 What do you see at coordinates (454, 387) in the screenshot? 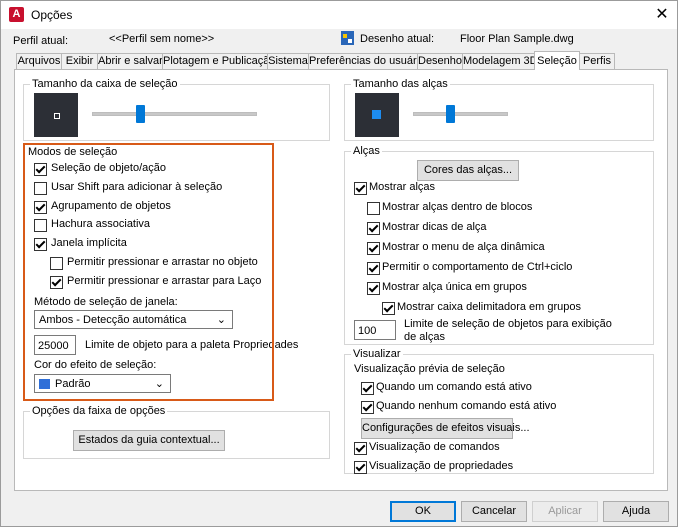
I see `checkbox-command-active-label: Quando um comando está ativo` at bounding box center [454, 387].